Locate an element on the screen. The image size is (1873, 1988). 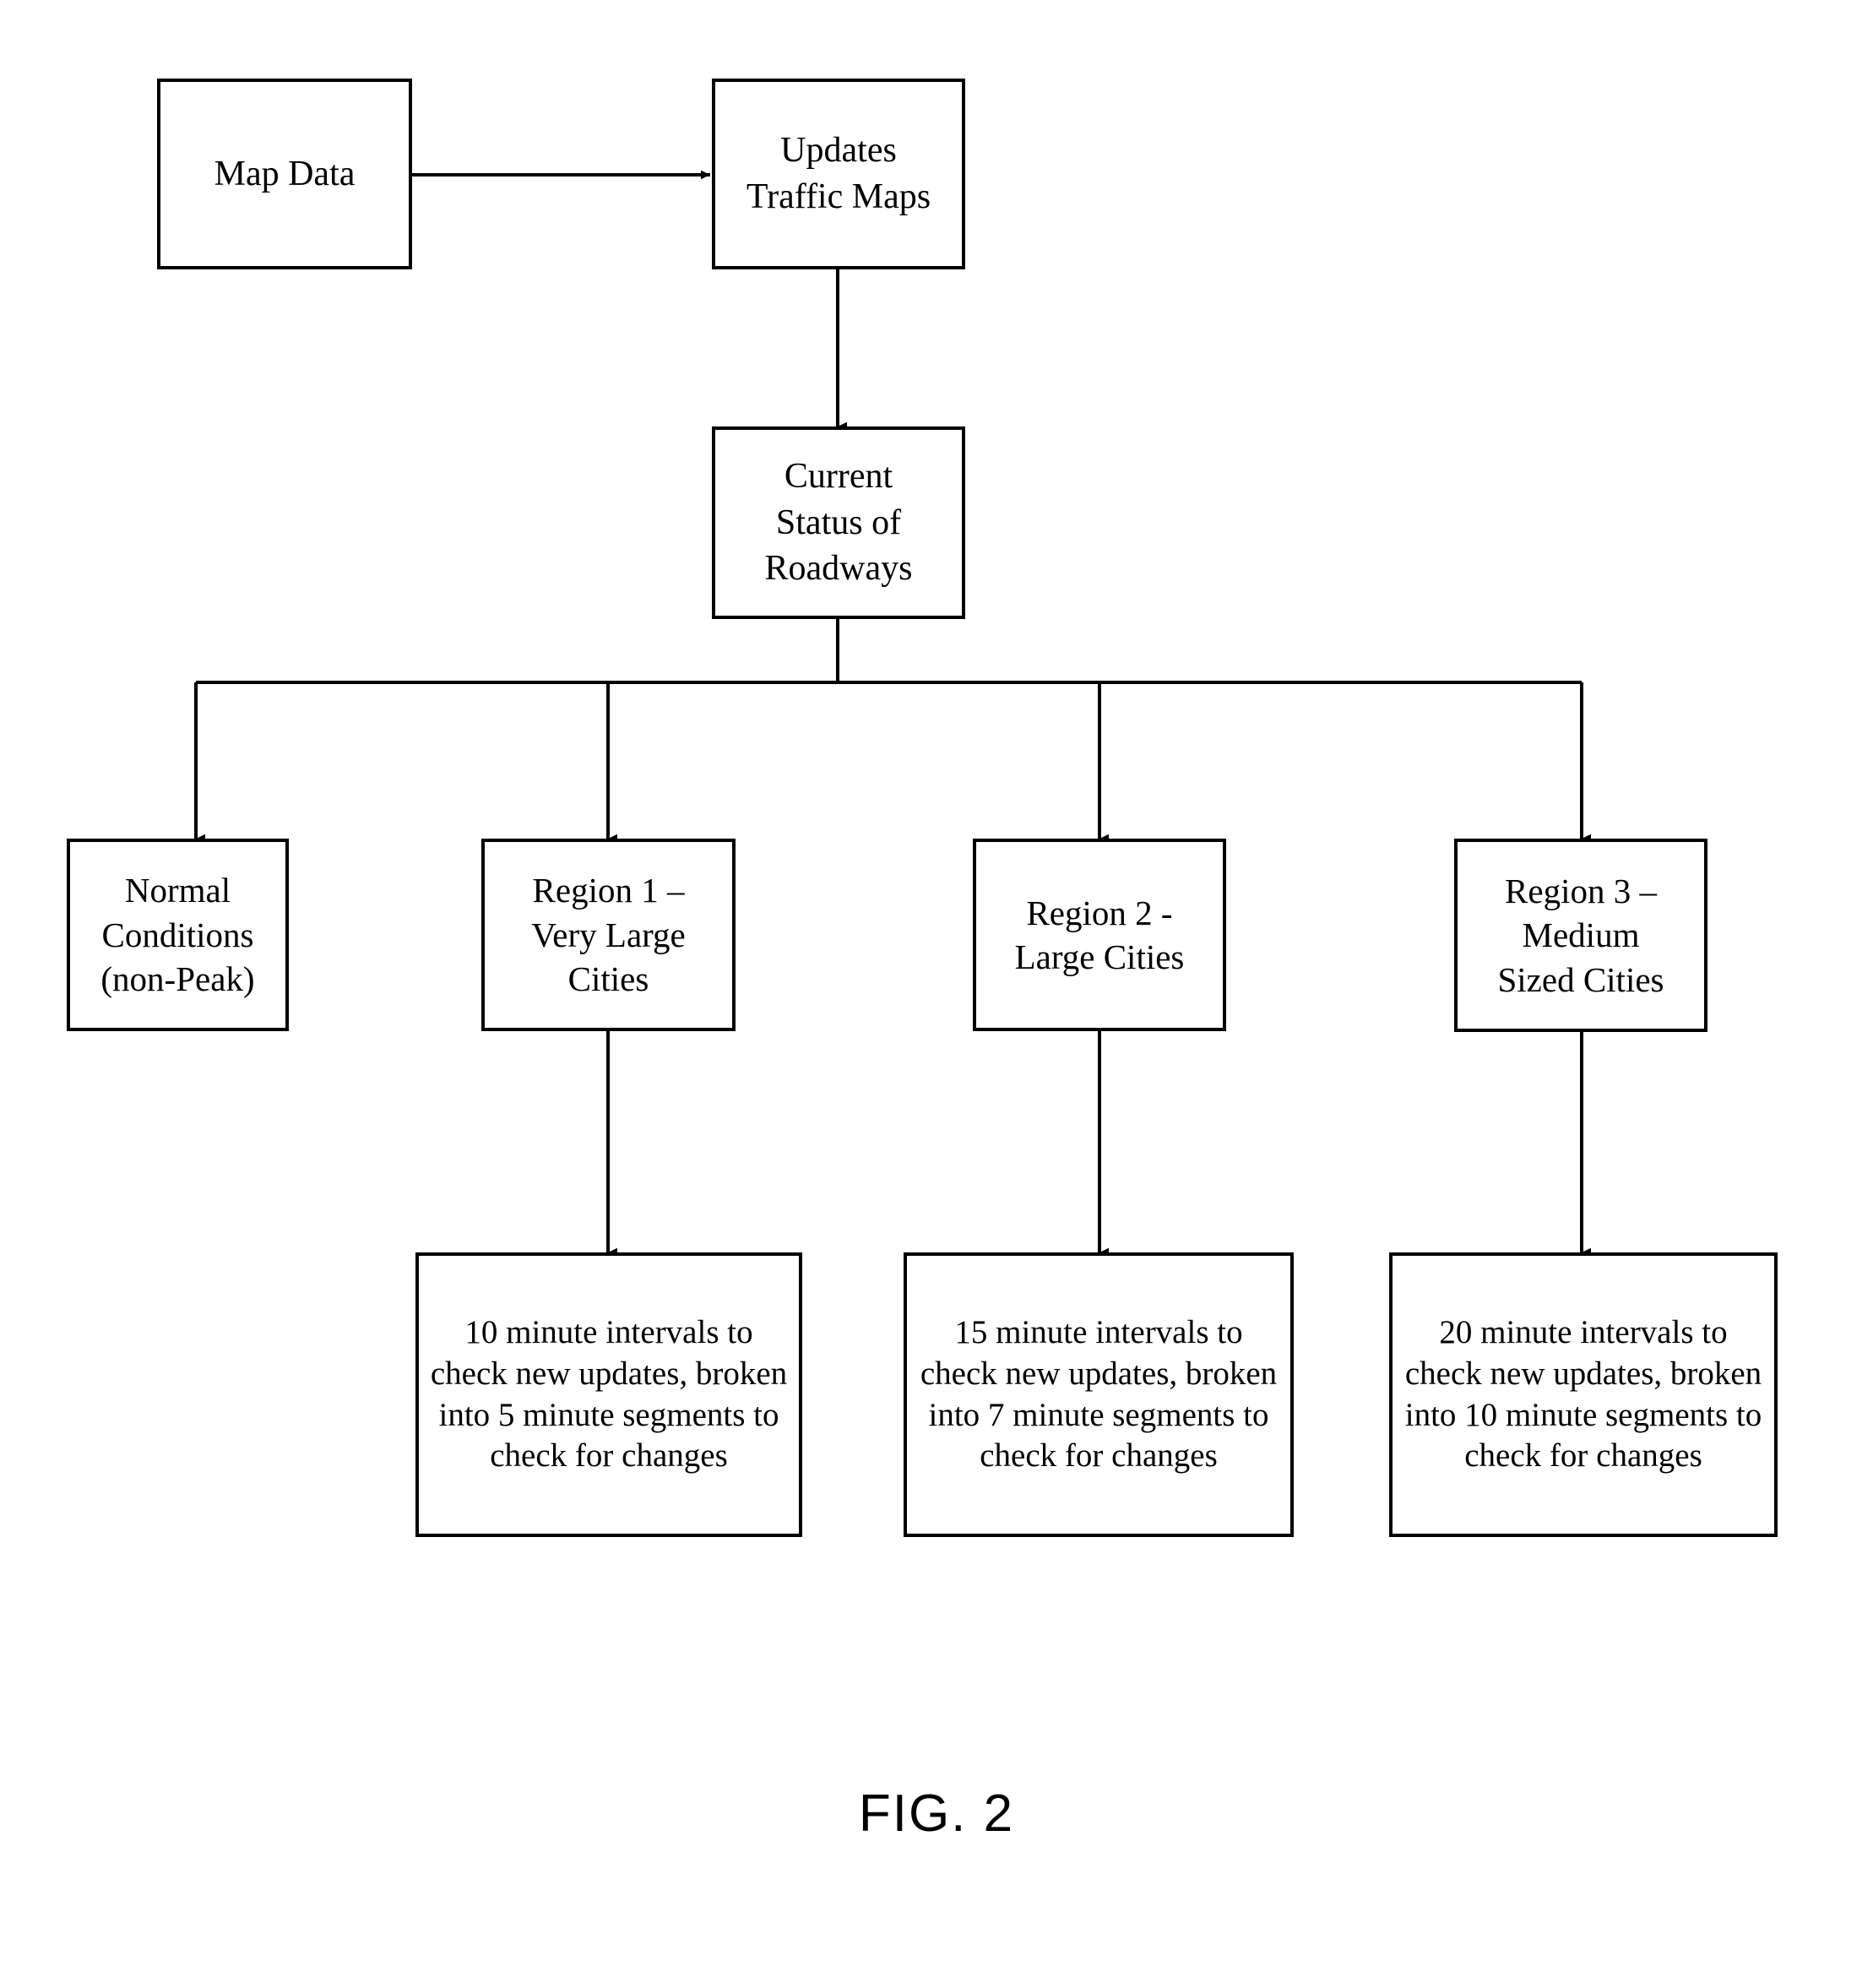
figure-caption: FIG. 2 is located at coordinates (936, 1813).